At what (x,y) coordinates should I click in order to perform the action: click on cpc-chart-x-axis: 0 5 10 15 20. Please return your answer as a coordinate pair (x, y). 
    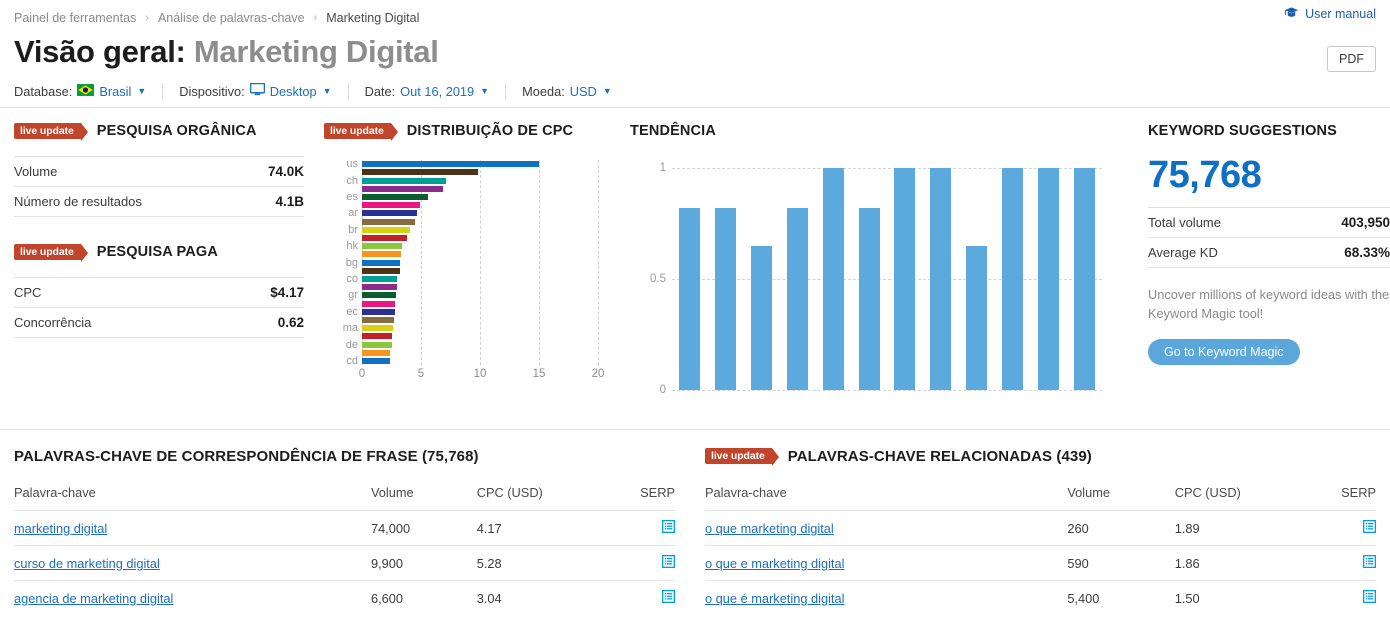
    Looking at the image, I should click on (481, 378).